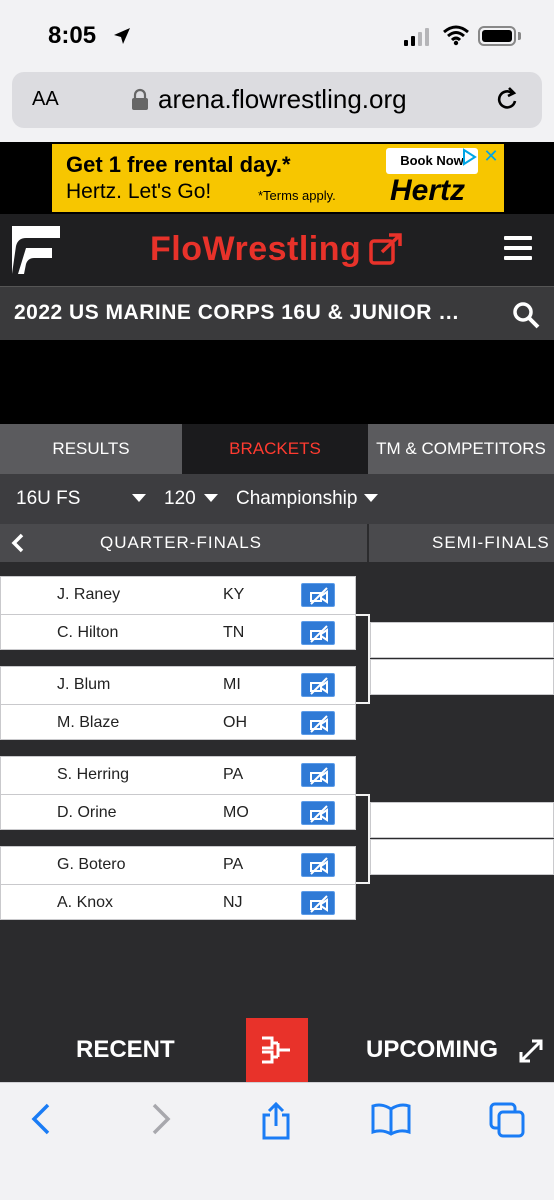 Image resolution: width=554 pixels, height=1200 pixels. Describe the element at coordinates (491, 157) in the screenshot. I see `ad-close-icon: ✕` at that location.